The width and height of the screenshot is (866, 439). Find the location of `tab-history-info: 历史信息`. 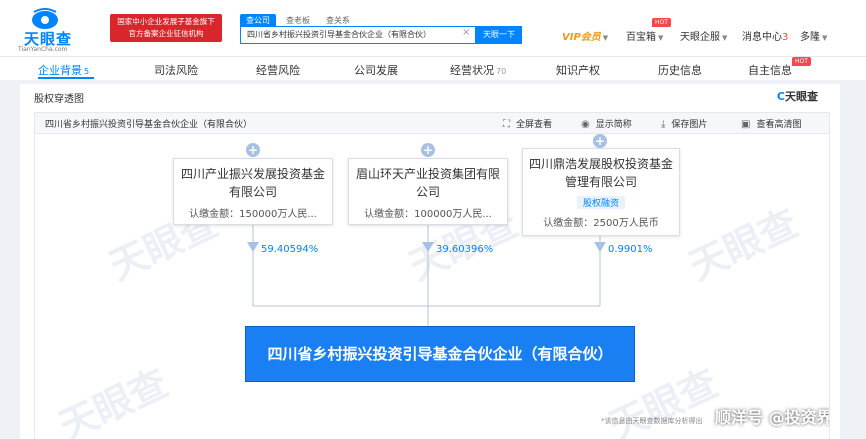

tab-history-info: 历史信息 is located at coordinates (680, 70).